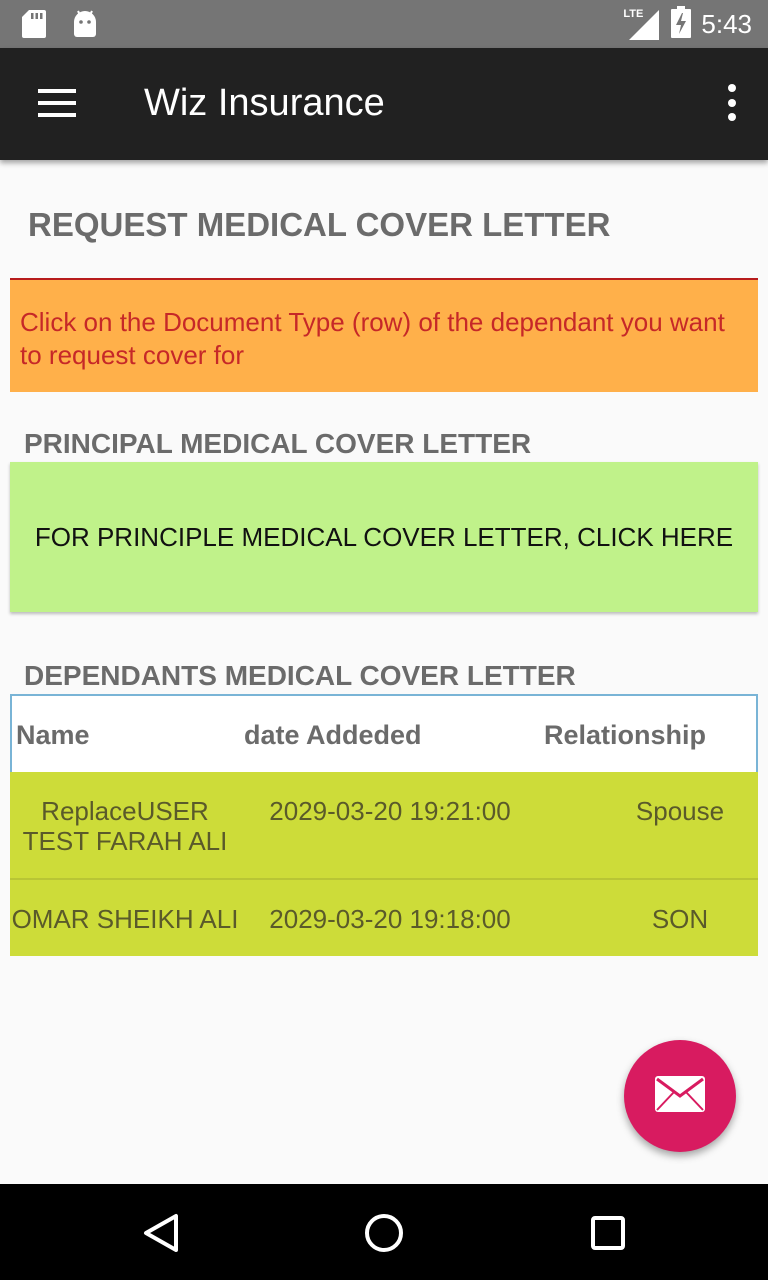  What do you see at coordinates (319, 224) in the screenshot?
I see `page-title: REQUEST MEDICAL COVER LETTER` at bounding box center [319, 224].